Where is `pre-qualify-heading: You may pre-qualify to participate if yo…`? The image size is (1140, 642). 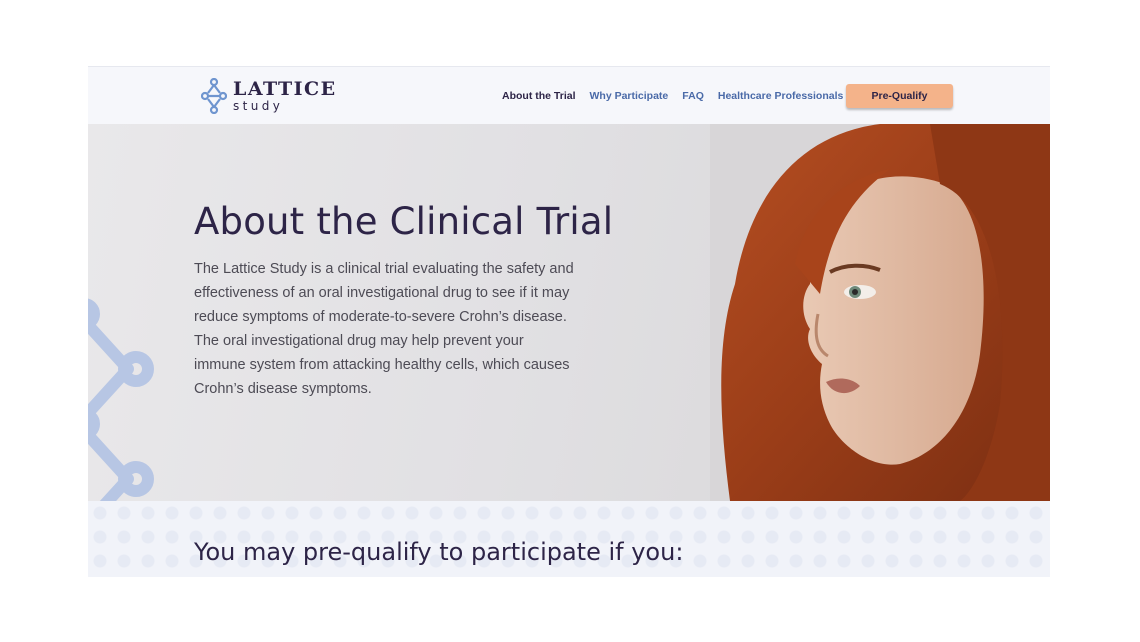 pre-qualify-heading: You may pre-qualify to participate if yo… is located at coordinates (439, 552).